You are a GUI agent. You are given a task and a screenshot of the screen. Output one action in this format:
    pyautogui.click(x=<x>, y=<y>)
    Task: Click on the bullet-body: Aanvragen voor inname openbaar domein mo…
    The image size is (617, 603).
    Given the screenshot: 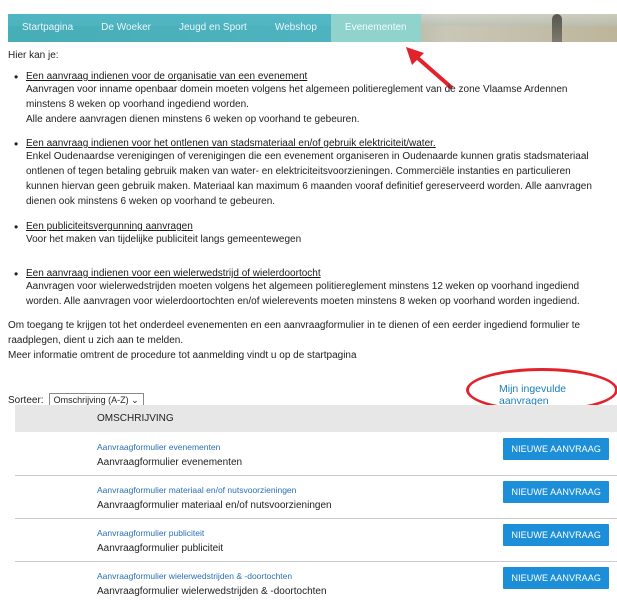 What is the action you would take?
    pyautogui.click(x=297, y=104)
    